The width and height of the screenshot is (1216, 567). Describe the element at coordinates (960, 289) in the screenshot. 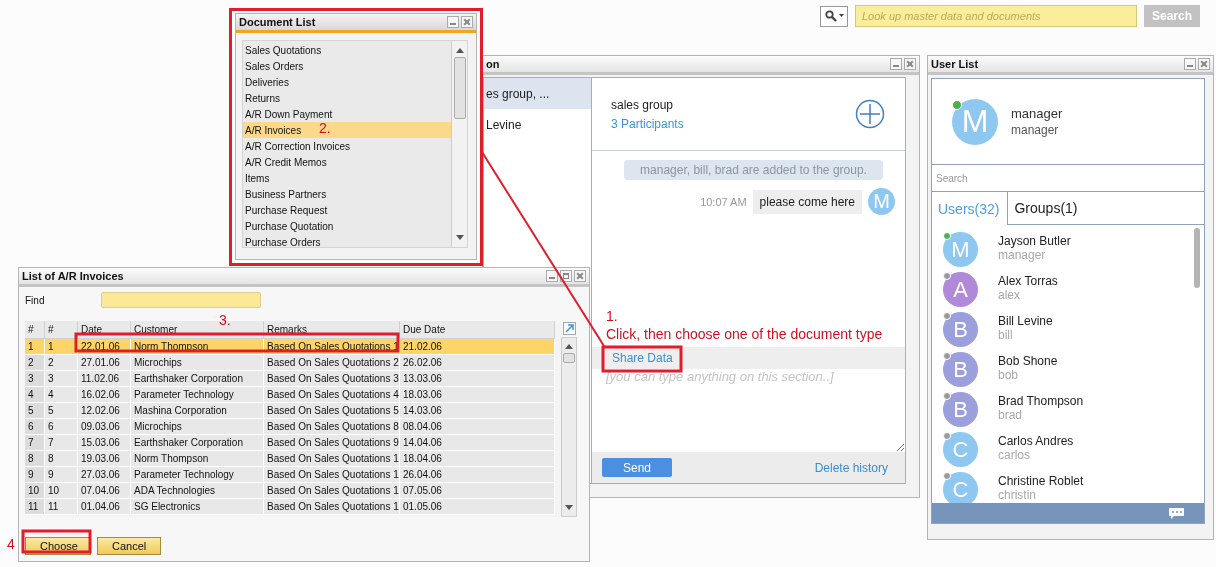

I see `user-avatar: A` at that location.